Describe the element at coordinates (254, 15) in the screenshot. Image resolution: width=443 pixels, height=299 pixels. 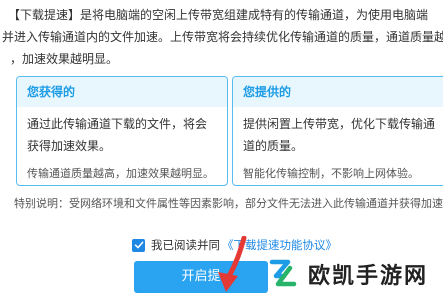
I see `intro-line-1-text: 是将电脑端的空闲上传带宽组建成特有的传输通道，为使用电脑端` at that location.